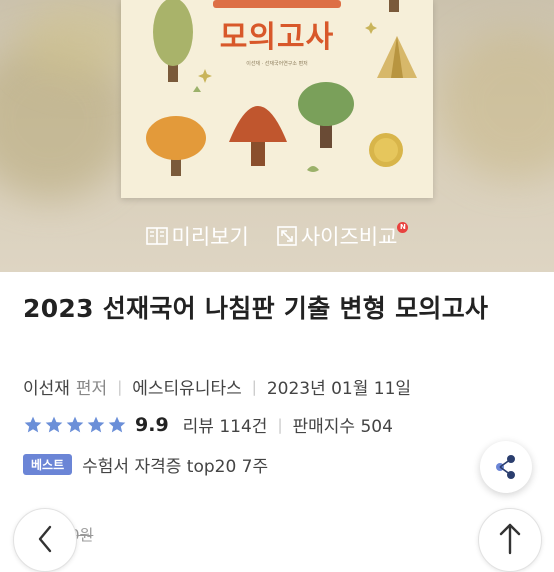 The height and width of the screenshot is (572, 554). Describe the element at coordinates (210, 237) in the screenshot. I see `preview-label: 미리보기` at that location.